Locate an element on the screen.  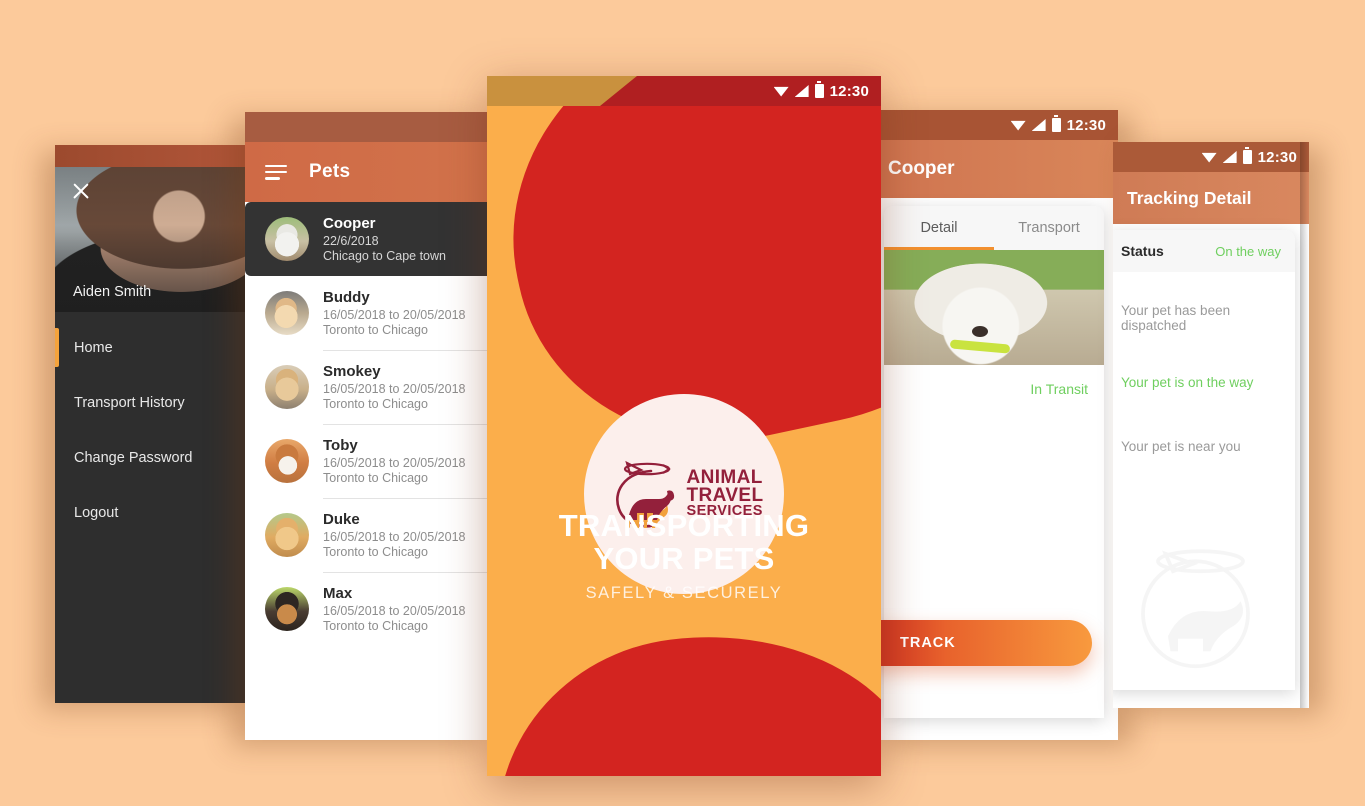
edge-shadow is located at coordinates (1304, 425).